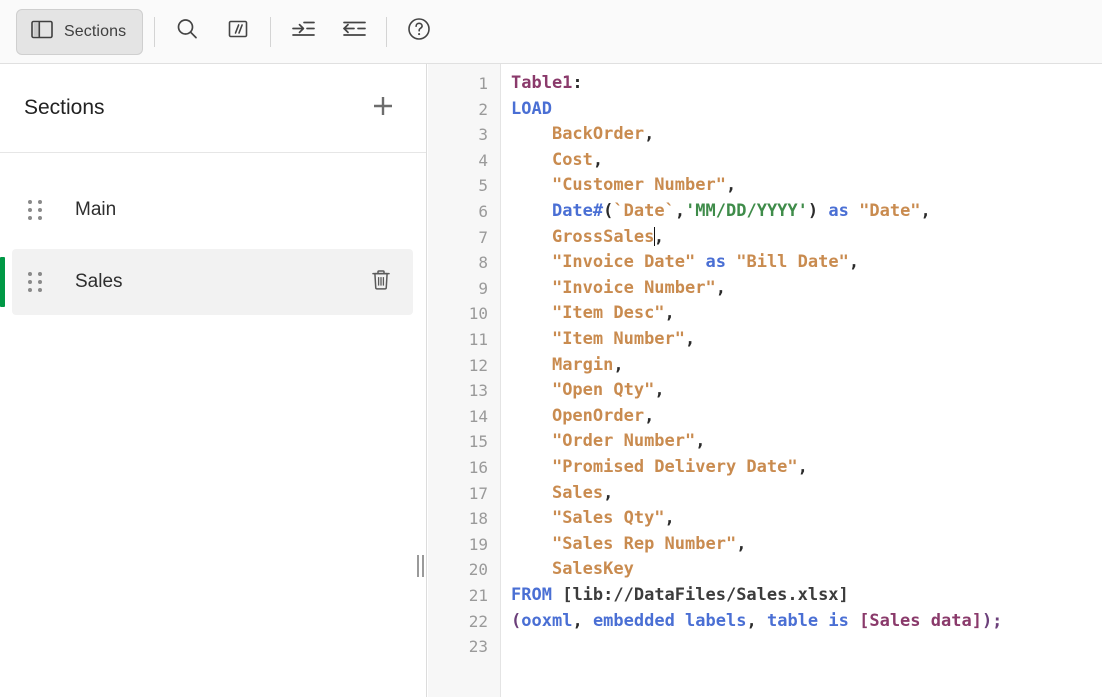  What do you see at coordinates (598, 134) in the screenshot?
I see `code-token: BackOrder` at bounding box center [598, 134].